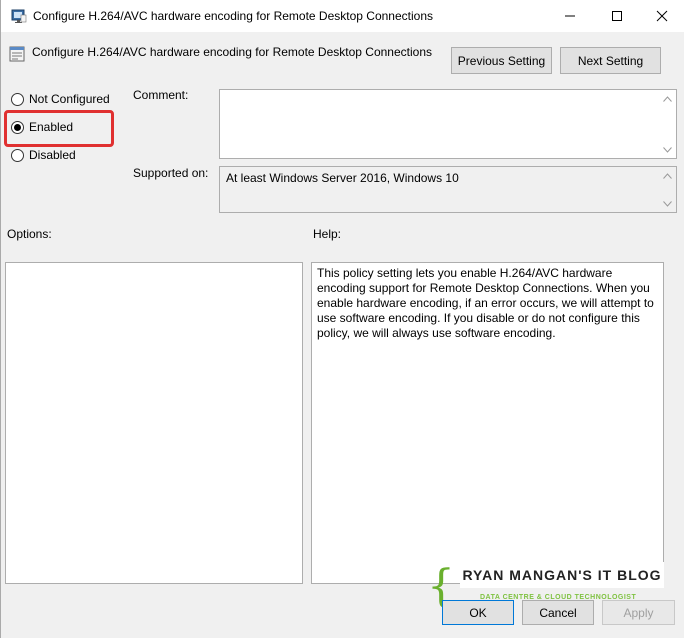 Image resolution: width=684 pixels, height=638 pixels. What do you see at coordinates (171, 173) in the screenshot?
I see `supported-on-label: Supported on:` at bounding box center [171, 173].